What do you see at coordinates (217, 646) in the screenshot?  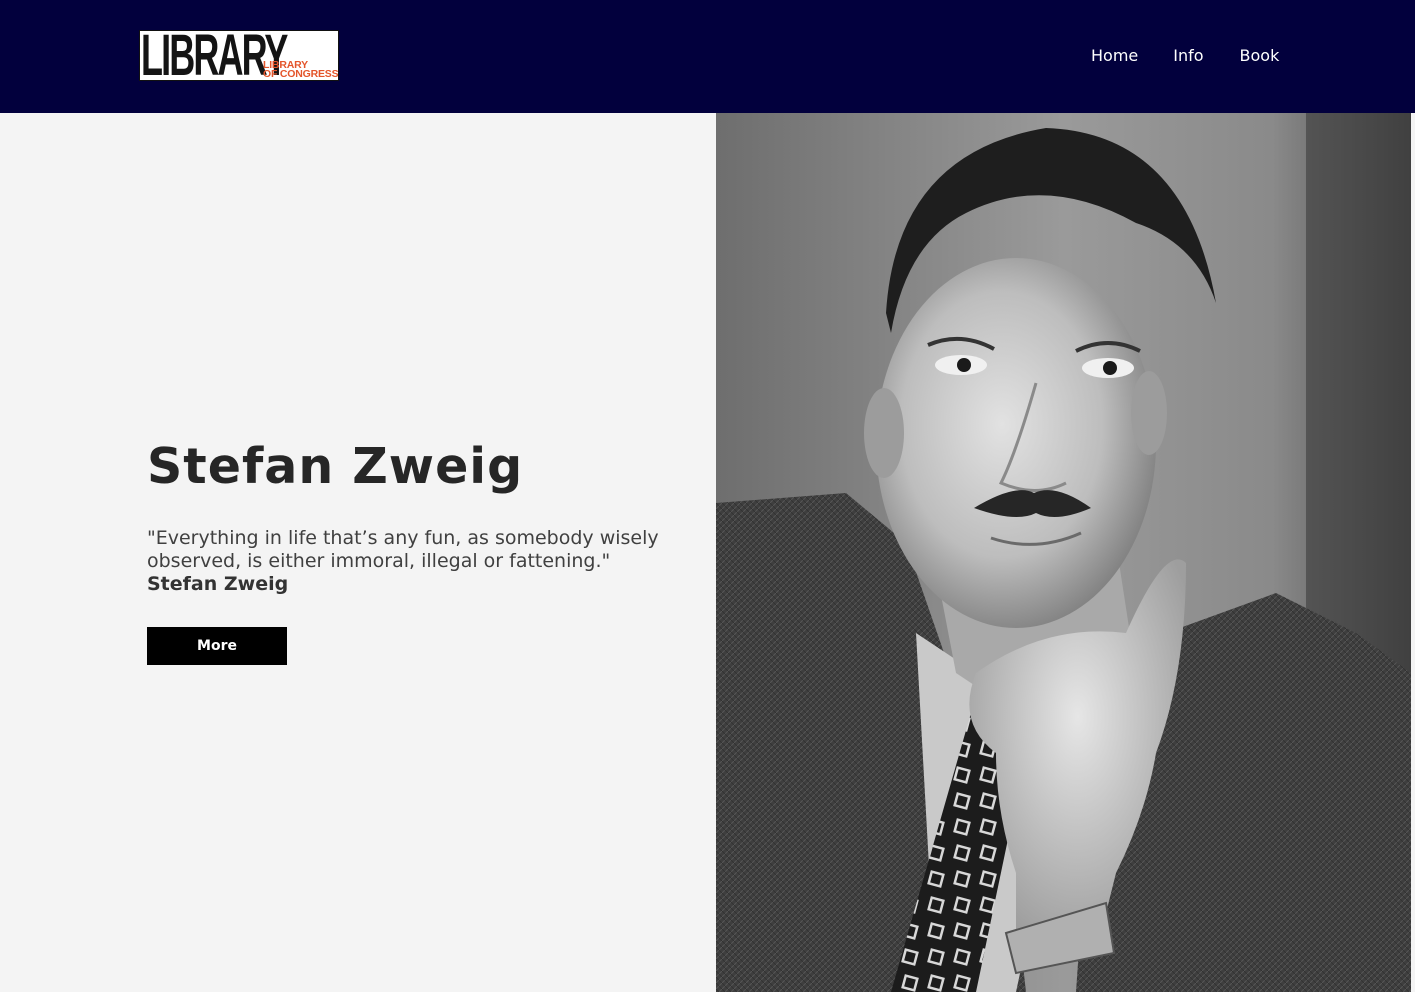 I see `more-button: More` at bounding box center [217, 646].